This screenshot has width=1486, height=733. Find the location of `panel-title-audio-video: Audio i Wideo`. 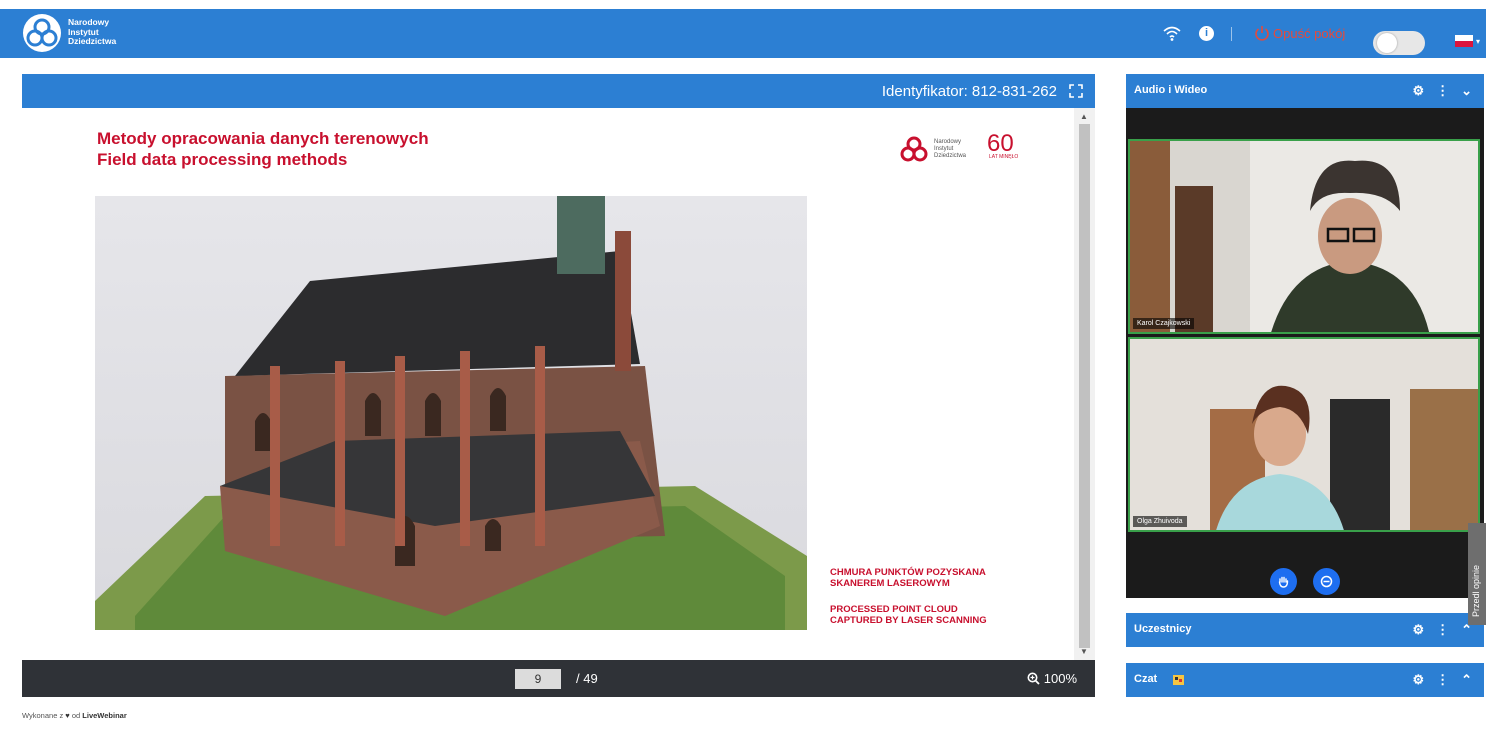

panel-title-audio-video: Audio i Wideo is located at coordinates (1171, 90).